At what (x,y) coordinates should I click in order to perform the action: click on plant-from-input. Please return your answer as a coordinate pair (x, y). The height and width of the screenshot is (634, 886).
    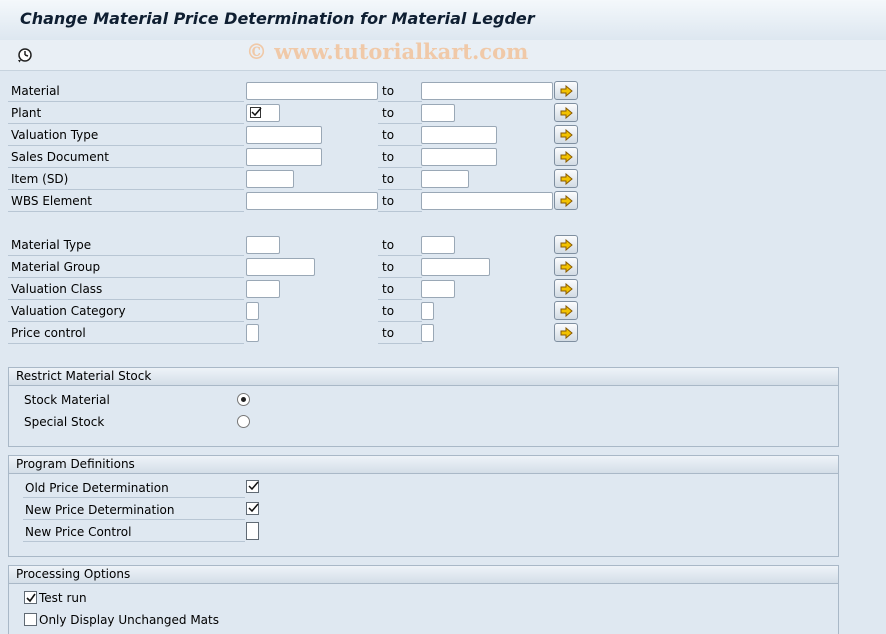
    Looking at the image, I should click on (263, 113).